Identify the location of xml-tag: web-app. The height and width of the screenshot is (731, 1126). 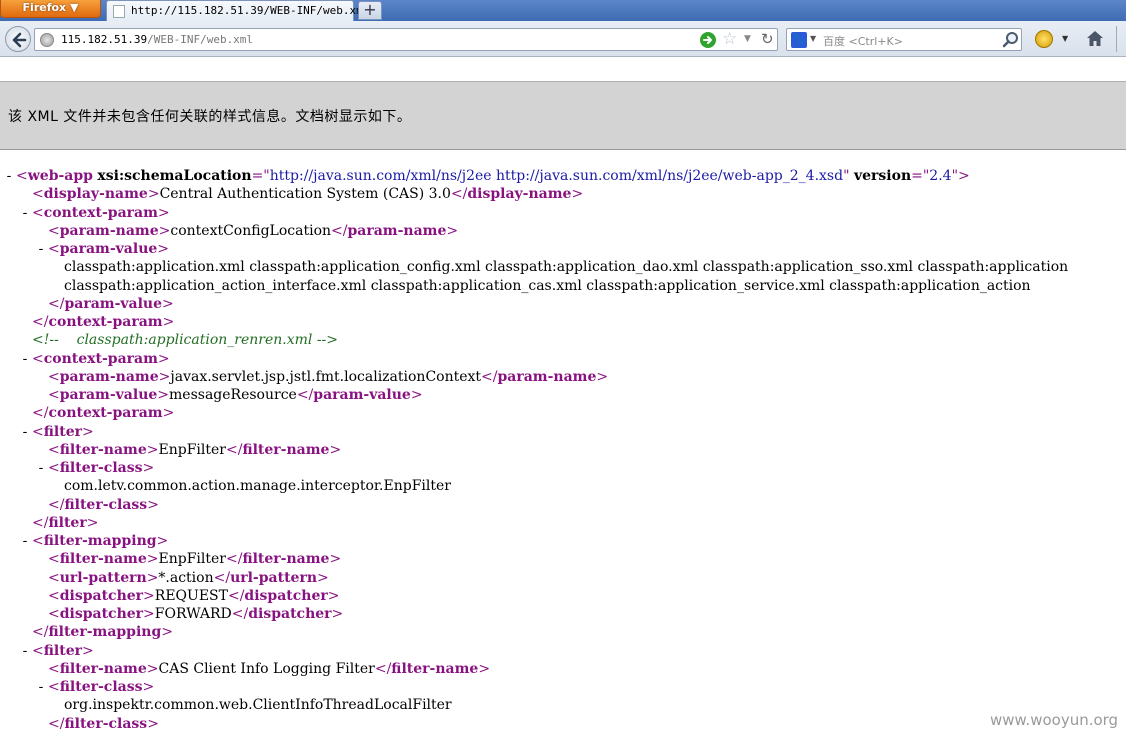
(60, 176).